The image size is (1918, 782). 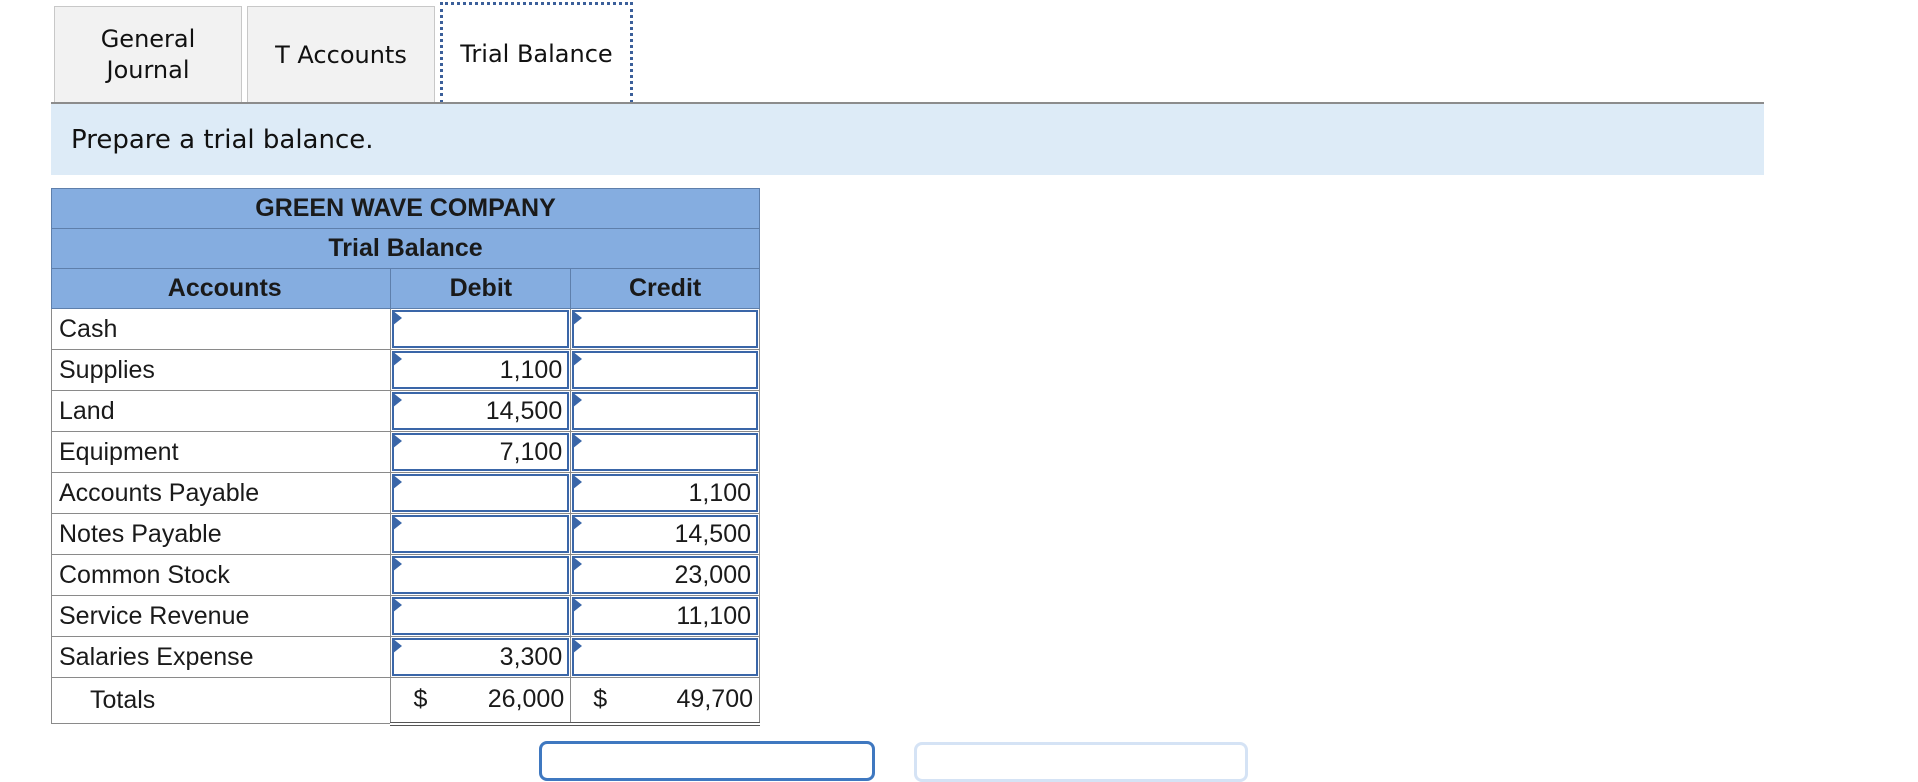 I want to click on account-name: Accounts Payable, so click(x=221, y=493).